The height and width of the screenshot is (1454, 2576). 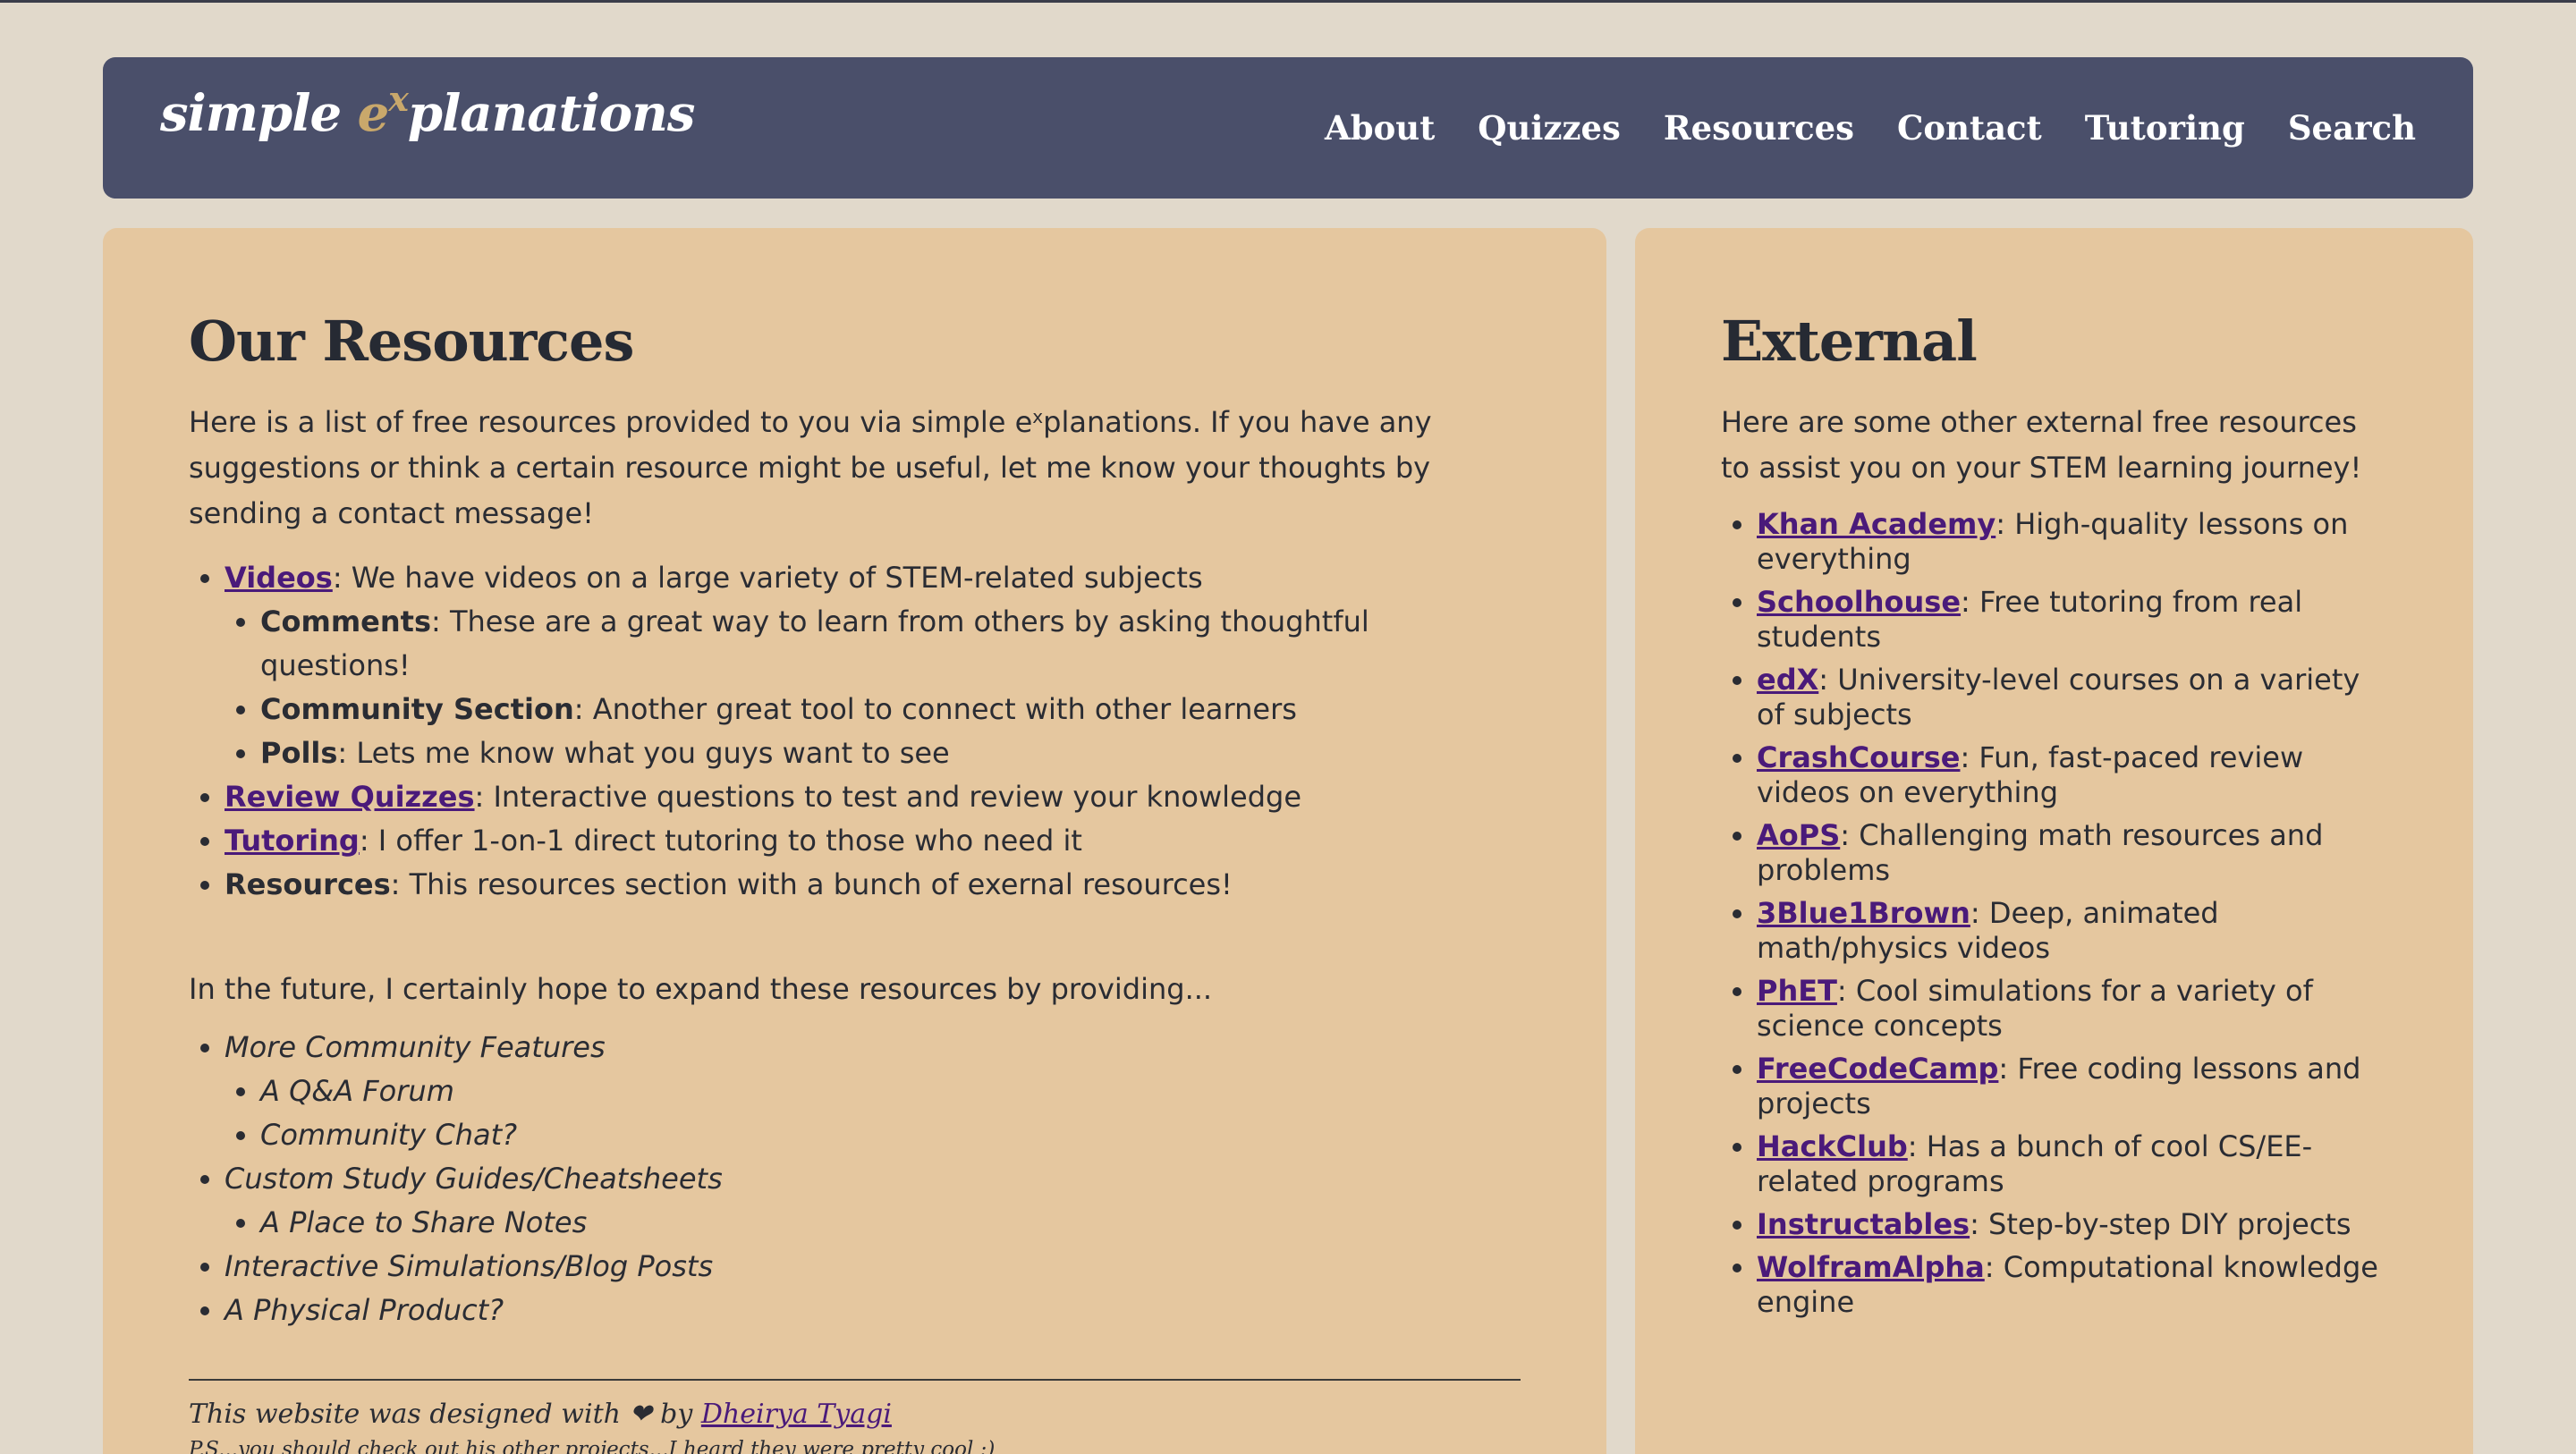 What do you see at coordinates (415, 1047) in the screenshot?
I see `future-community-features: More Community Features` at bounding box center [415, 1047].